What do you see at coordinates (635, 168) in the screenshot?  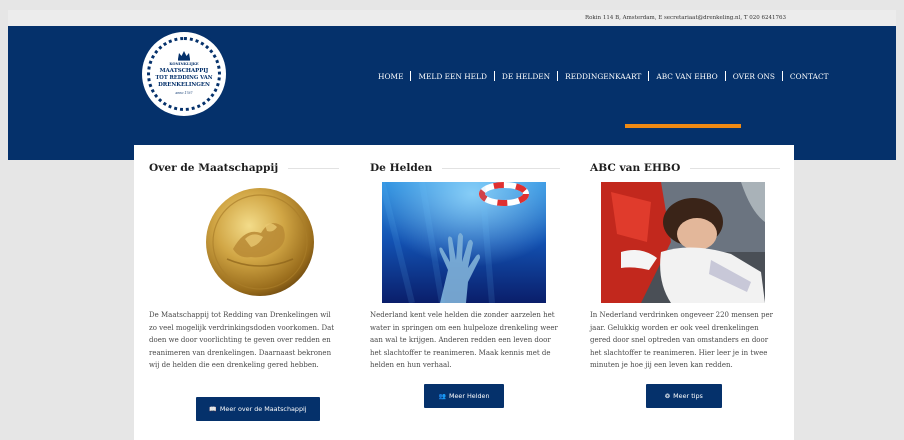 I see `column-title: ABC van EHBO` at bounding box center [635, 168].